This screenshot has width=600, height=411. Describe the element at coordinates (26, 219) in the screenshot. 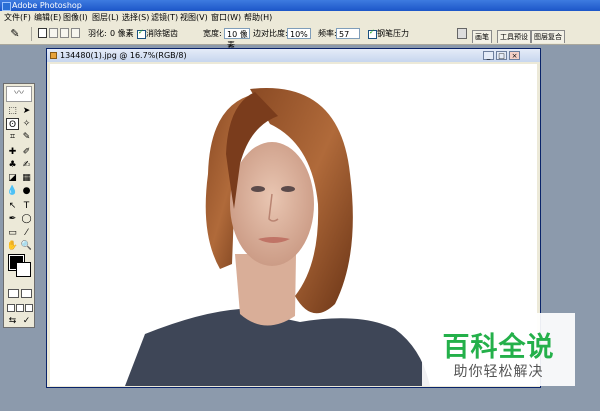

I see `shape-tool-icon: ◯` at that location.